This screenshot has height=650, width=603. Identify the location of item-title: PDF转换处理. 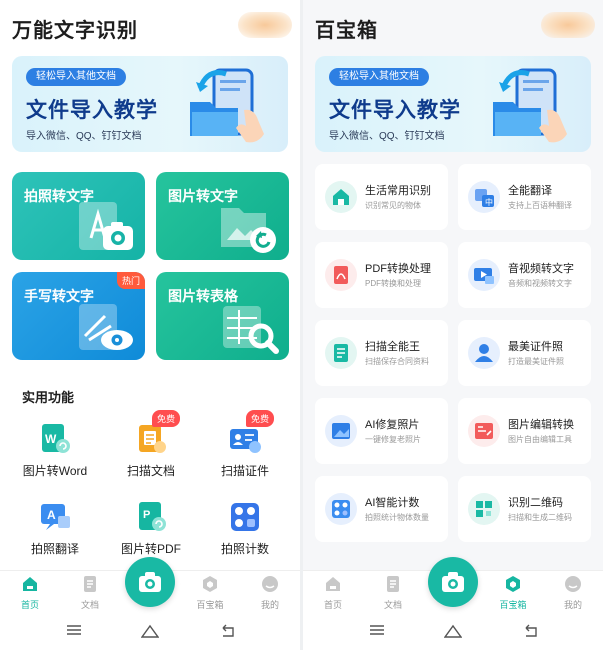
(398, 269).